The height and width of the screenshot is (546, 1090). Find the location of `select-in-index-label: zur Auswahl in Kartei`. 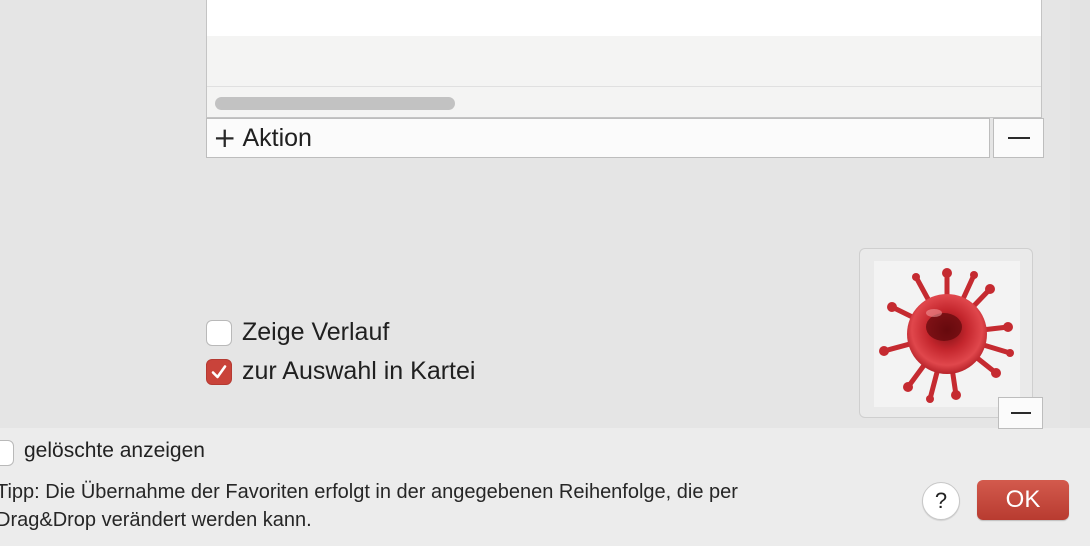

select-in-index-label: zur Auswahl in Kartei is located at coordinates (359, 371).